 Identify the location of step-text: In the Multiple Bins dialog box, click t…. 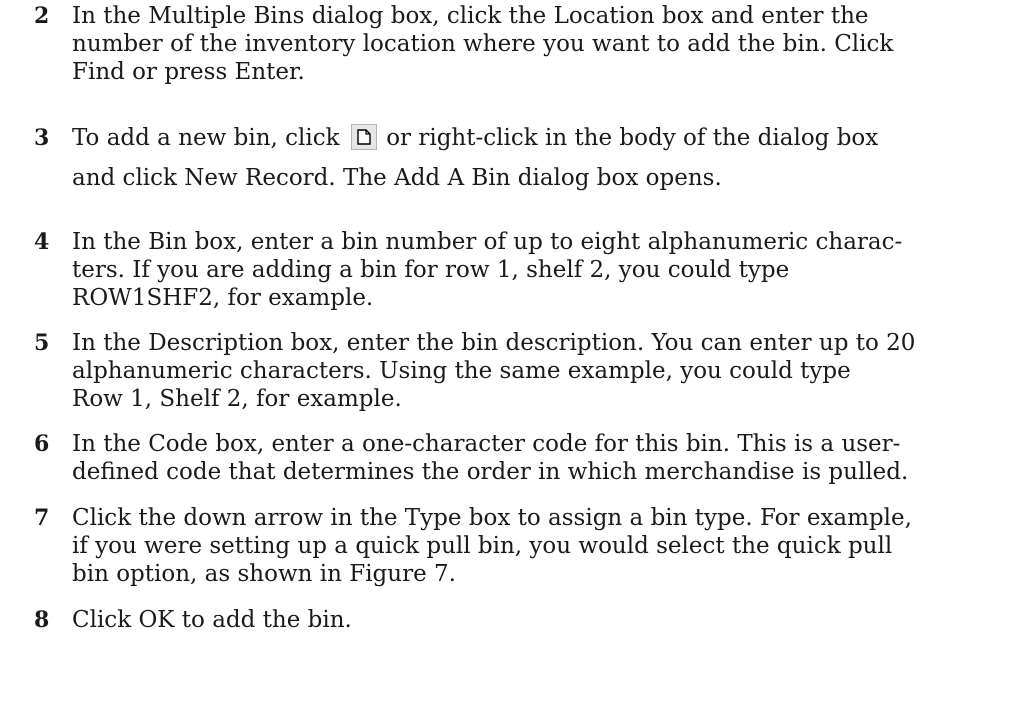
(537, 44).